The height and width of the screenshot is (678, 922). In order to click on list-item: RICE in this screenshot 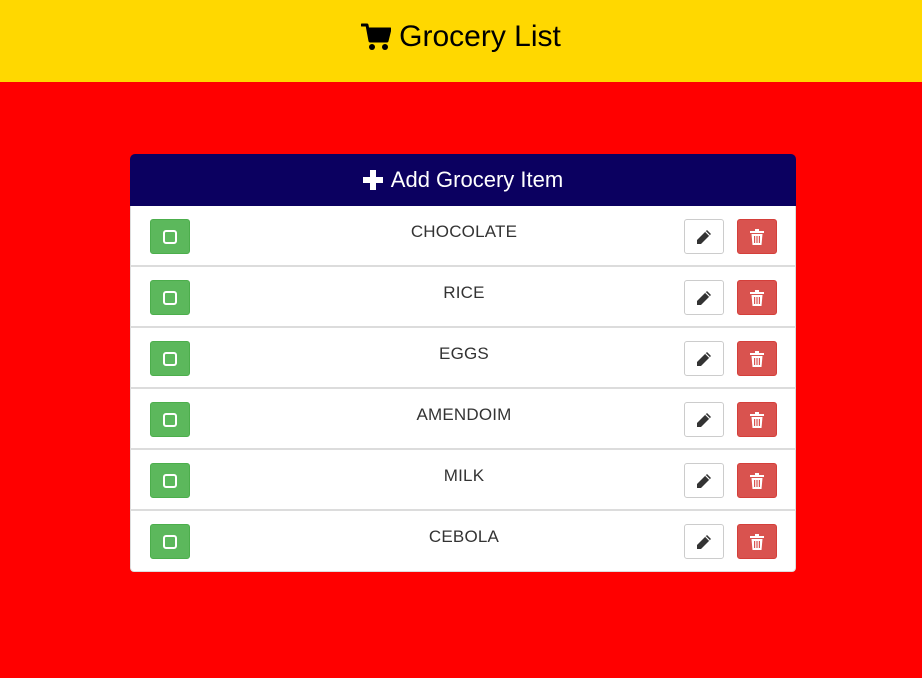, I will do `click(463, 297)`.